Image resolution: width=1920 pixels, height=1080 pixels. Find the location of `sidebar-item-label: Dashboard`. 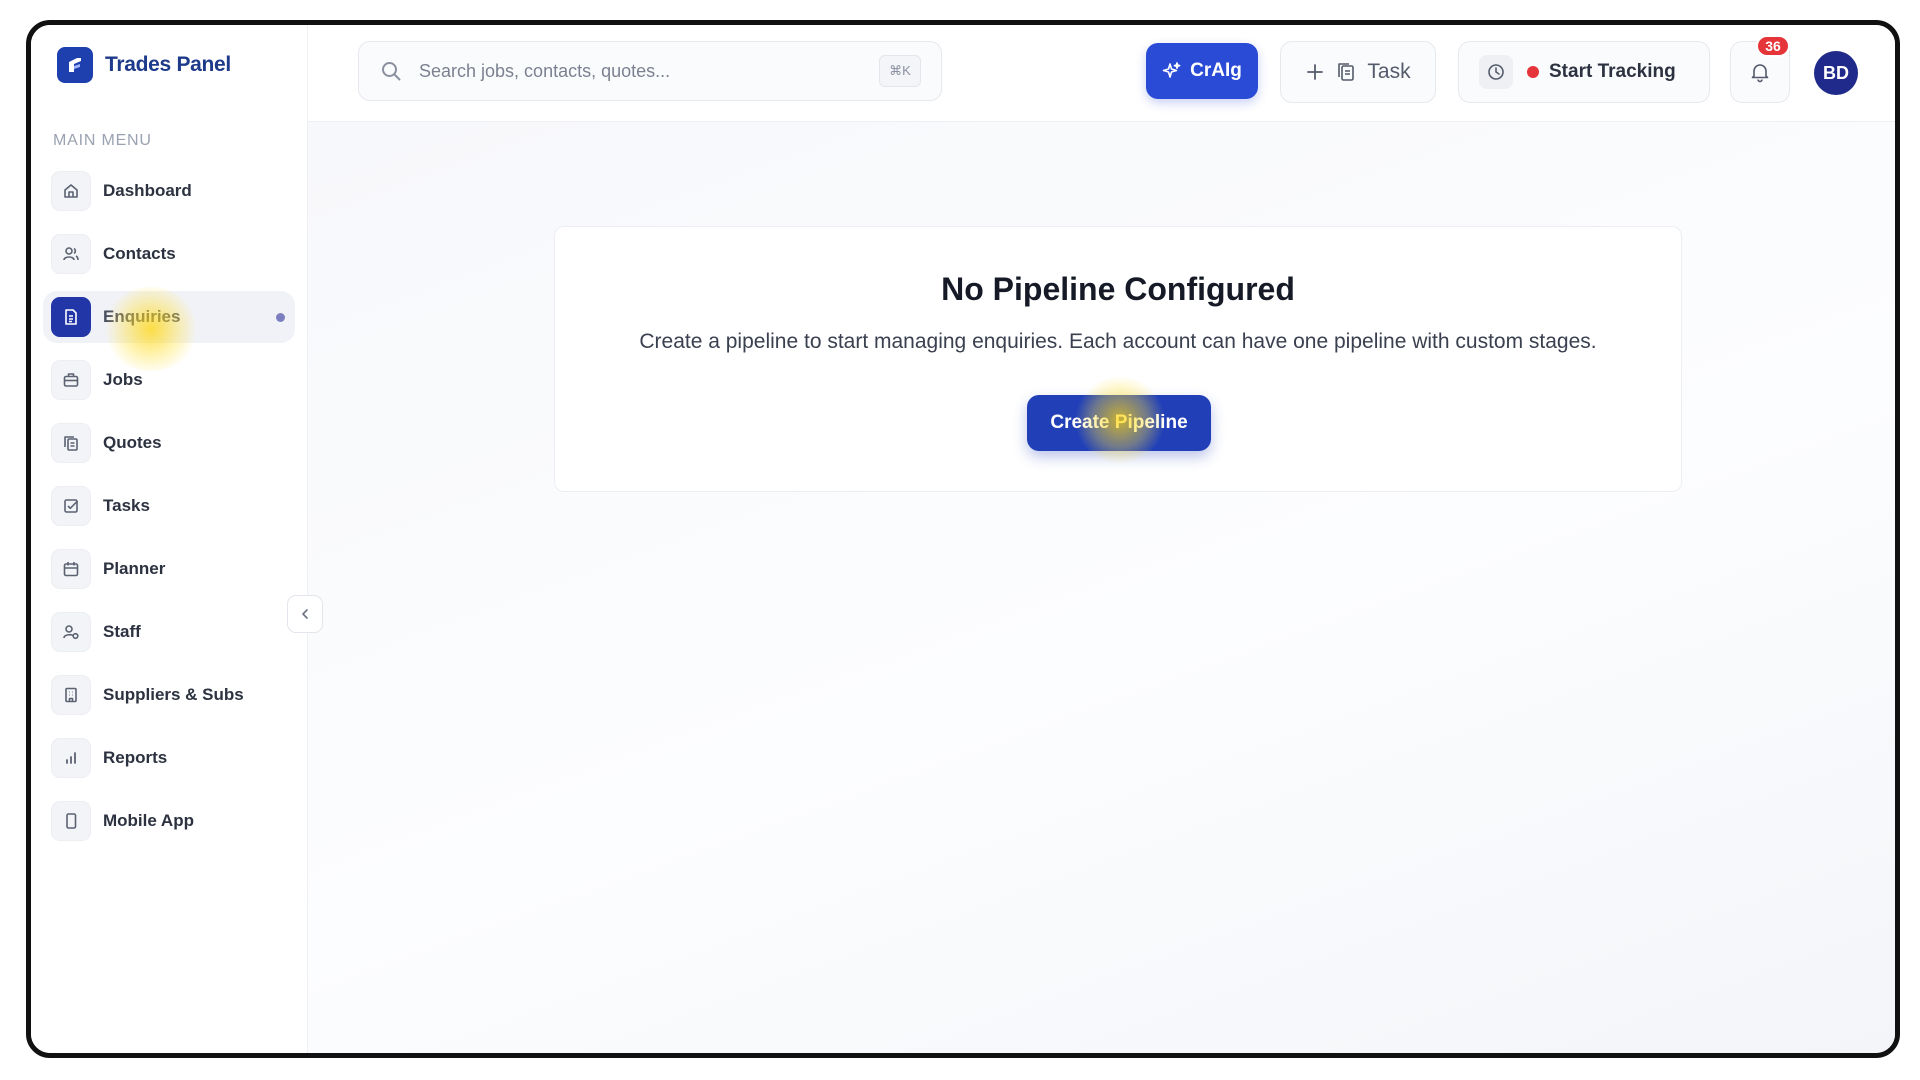

sidebar-item-label: Dashboard is located at coordinates (147, 190).